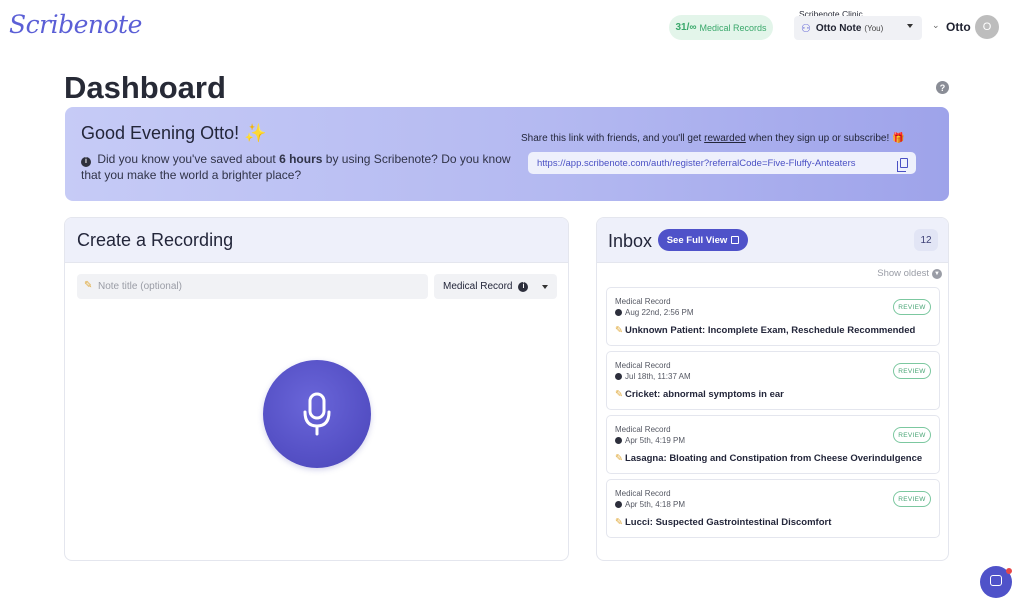 The width and height of the screenshot is (1024, 612). What do you see at coordinates (630, 241) in the screenshot?
I see `inbox-title: Inbox` at bounding box center [630, 241].